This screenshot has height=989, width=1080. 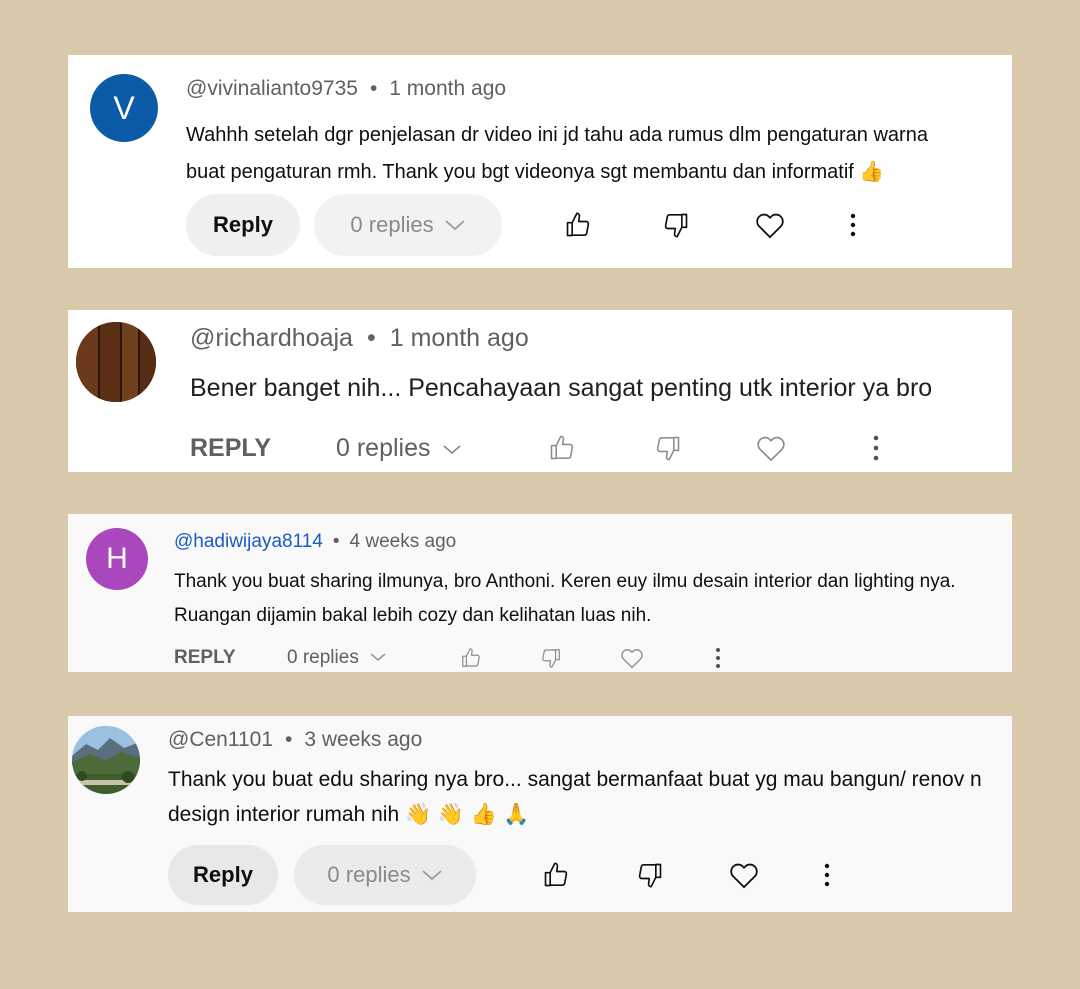 I want to click on comment-header: @richardhoaja • 1 month ago, so click(x=359, y=338).